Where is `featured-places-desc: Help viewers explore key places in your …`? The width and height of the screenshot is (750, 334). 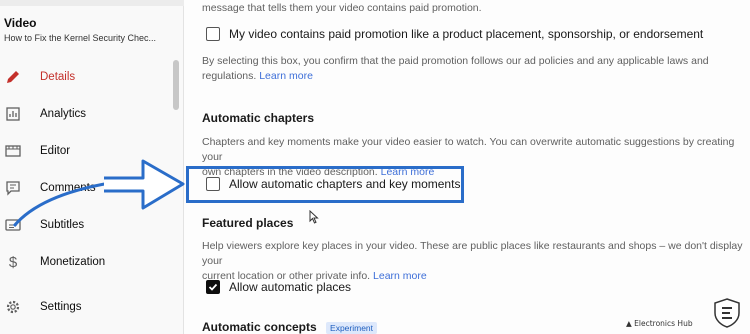 featured-places-desc: Help viewers explore key places in your … is located at coordinates (475, 261).